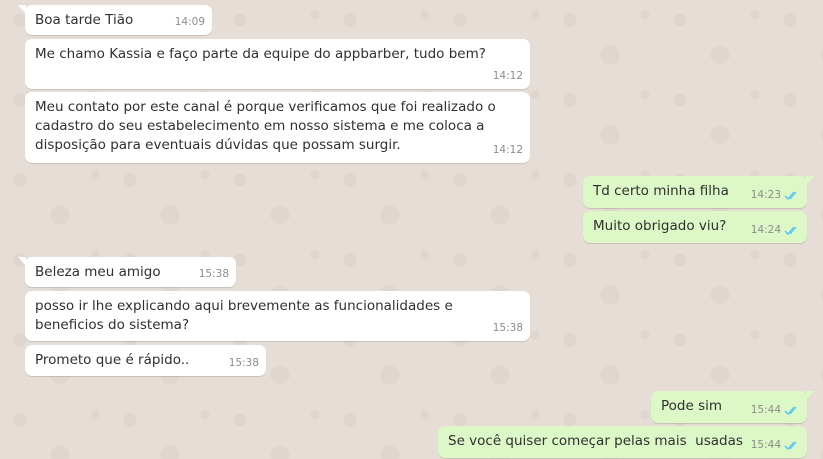 This screenshot has width=823, height=459. I want to click on message-meta: 14:24, so click(775, 230).